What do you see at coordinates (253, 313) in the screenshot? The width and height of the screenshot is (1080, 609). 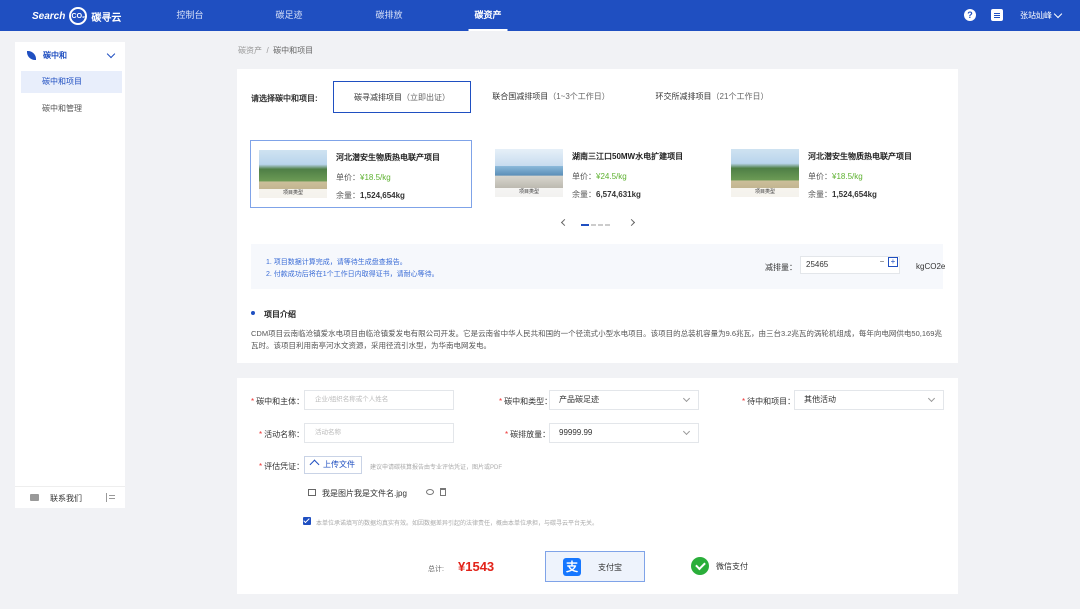 I see `section-bullet` at bounding box center [253, 313].